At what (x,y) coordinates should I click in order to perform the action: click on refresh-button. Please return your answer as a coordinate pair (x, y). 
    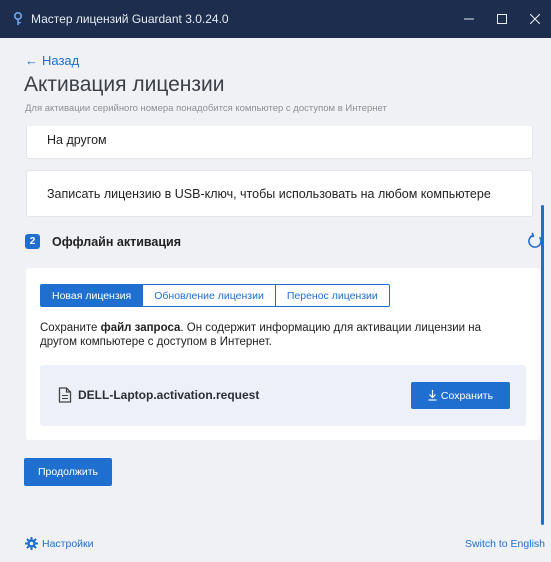
    Looking at the image, I should click on (535, 241).